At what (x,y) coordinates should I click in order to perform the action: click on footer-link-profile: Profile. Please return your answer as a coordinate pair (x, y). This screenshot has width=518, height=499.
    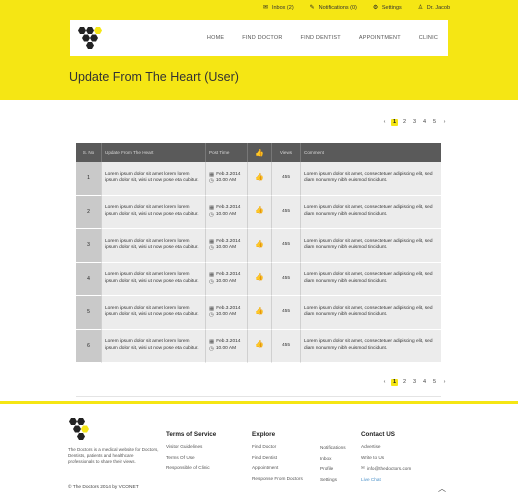
    Looking at the image, I should click on (333, 468).